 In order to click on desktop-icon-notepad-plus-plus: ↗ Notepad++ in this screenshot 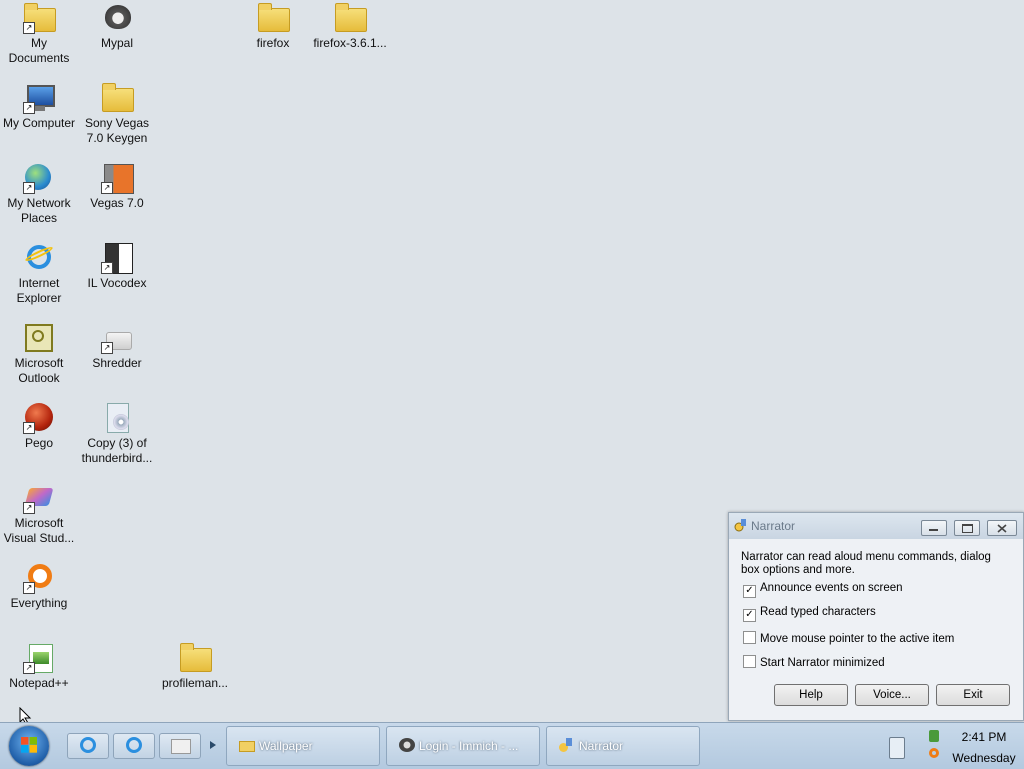, I will do `click(39, 666)`.